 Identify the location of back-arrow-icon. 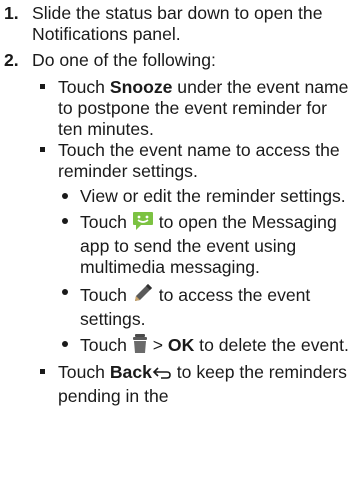
(162, 375).